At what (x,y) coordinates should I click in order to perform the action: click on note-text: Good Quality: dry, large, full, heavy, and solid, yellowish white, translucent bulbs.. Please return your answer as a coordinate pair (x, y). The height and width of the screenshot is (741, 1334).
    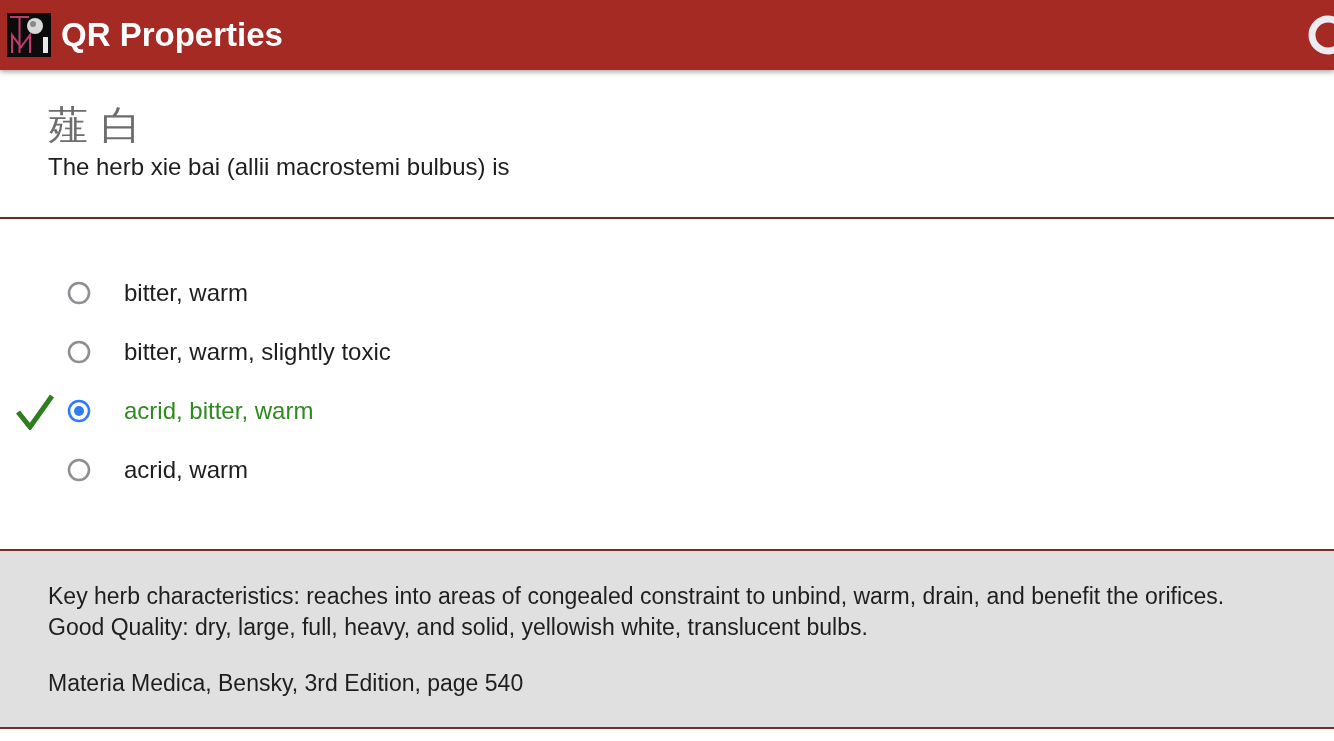
    Looking at the image, I should click on (458, 627).